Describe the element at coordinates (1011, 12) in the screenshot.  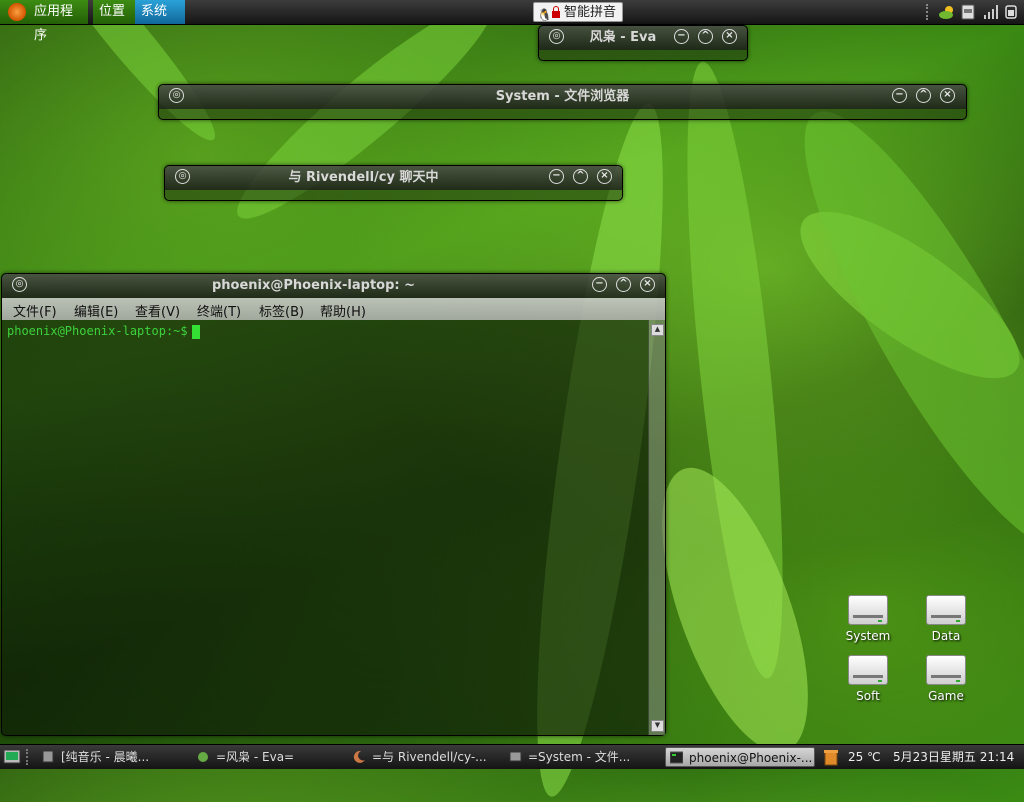
I see `power-icon` at that location.